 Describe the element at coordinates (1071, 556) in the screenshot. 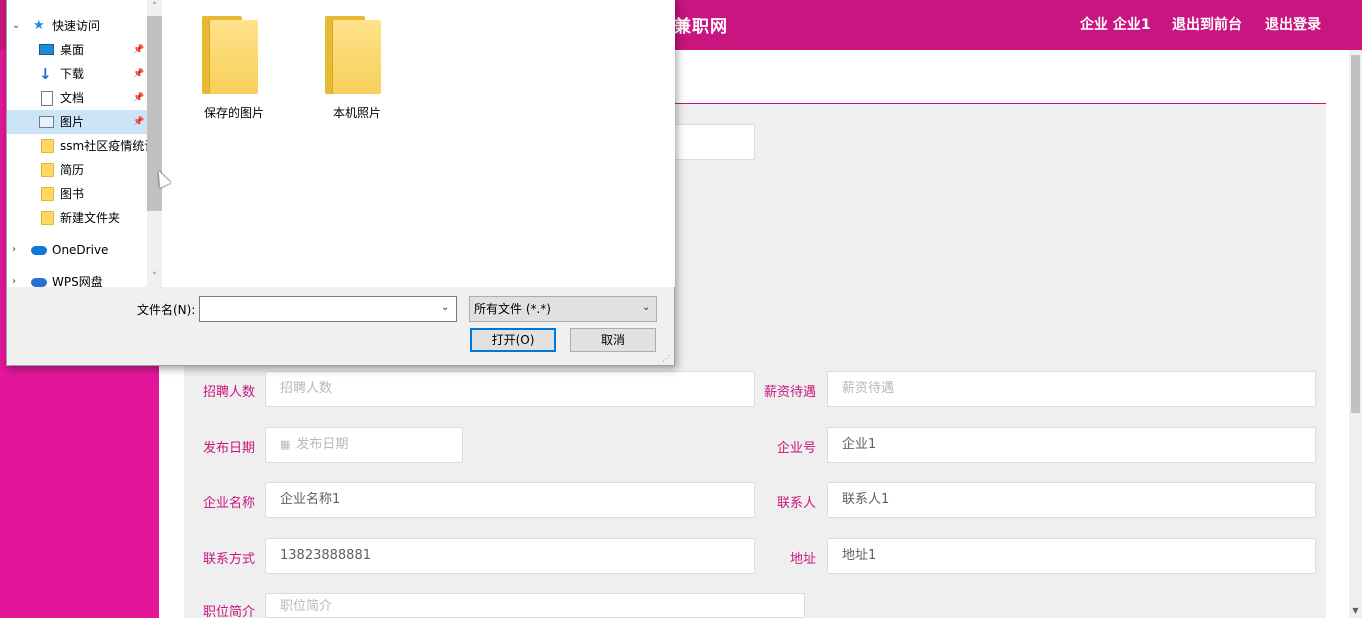

I see `address-input: 地址1` at that location.